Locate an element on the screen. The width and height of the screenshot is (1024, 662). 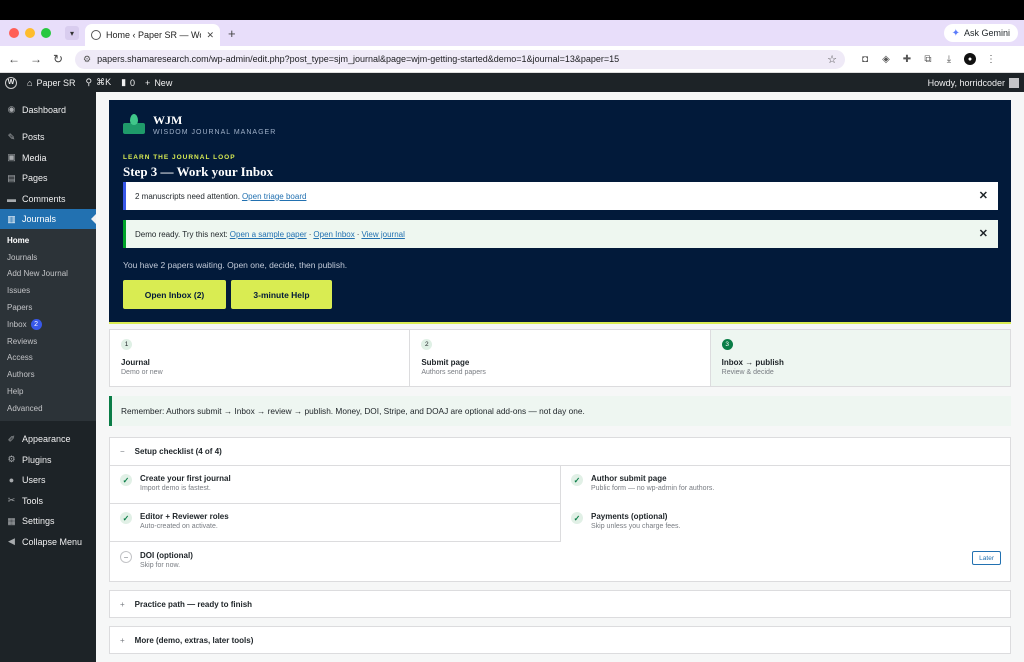
submenu-access: Access is located at coordinates (48, 358).